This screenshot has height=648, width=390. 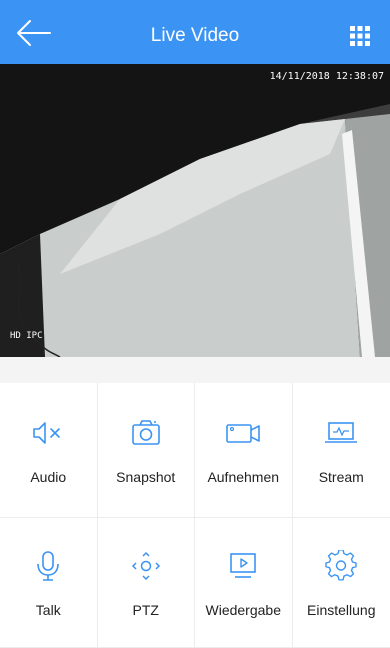 What do you see at coordinates (243, 610) in the screenshot?
I see `playback-label: Wiedergabe` at bounding box center [243, 610].